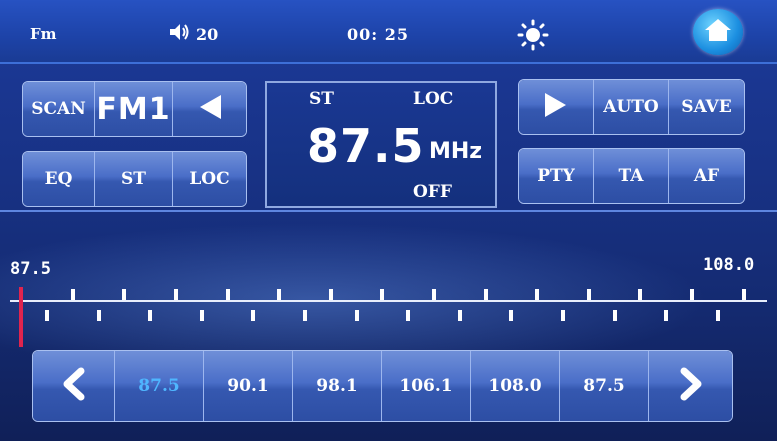  Describe the element at coordinates (706, 107) in the screenshot. I see `save-button: SAVE` at that location.